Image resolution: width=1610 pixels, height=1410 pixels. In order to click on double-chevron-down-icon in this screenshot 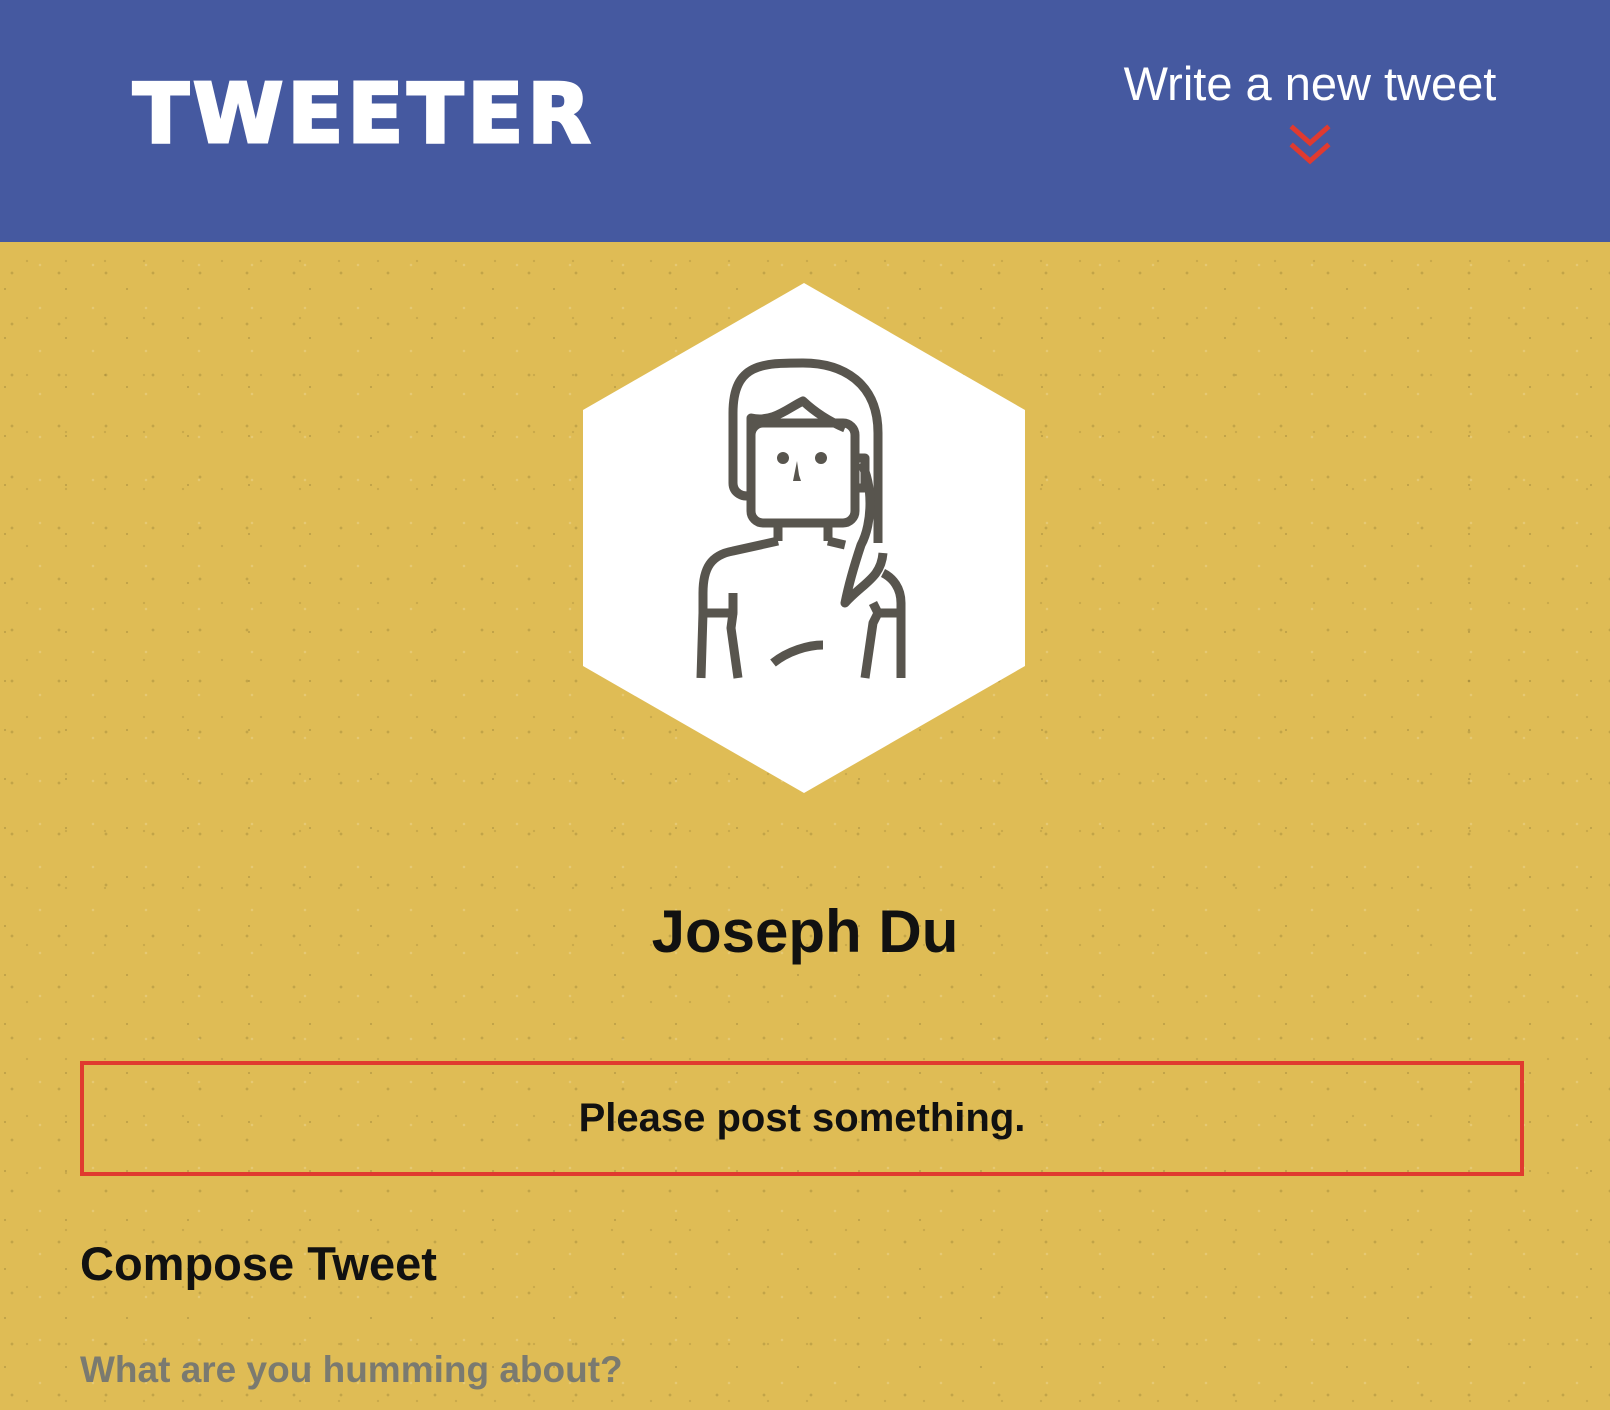, I will do `click(1310, 147)`.